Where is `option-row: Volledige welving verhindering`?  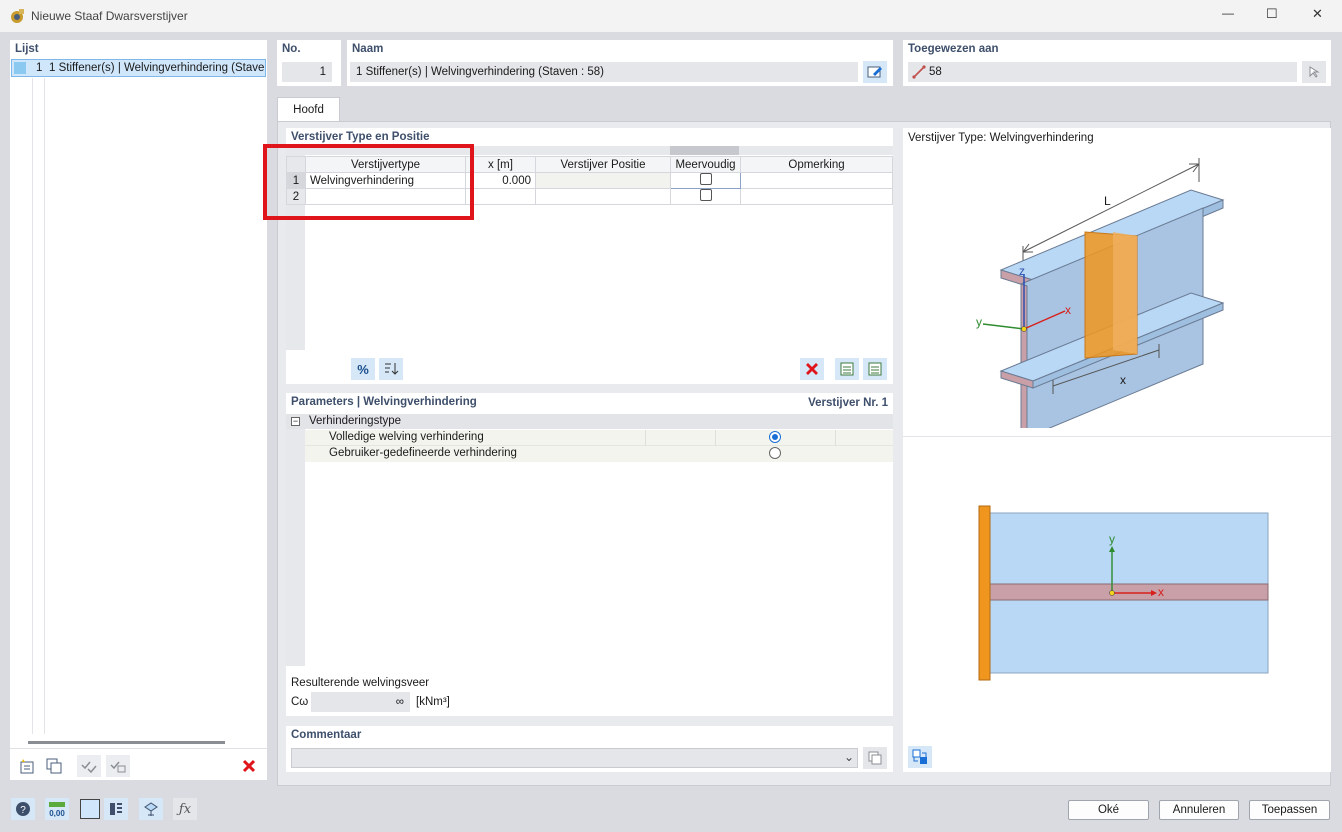
option-row: Volledige welving verhindering is located at coordinates (599, 446).